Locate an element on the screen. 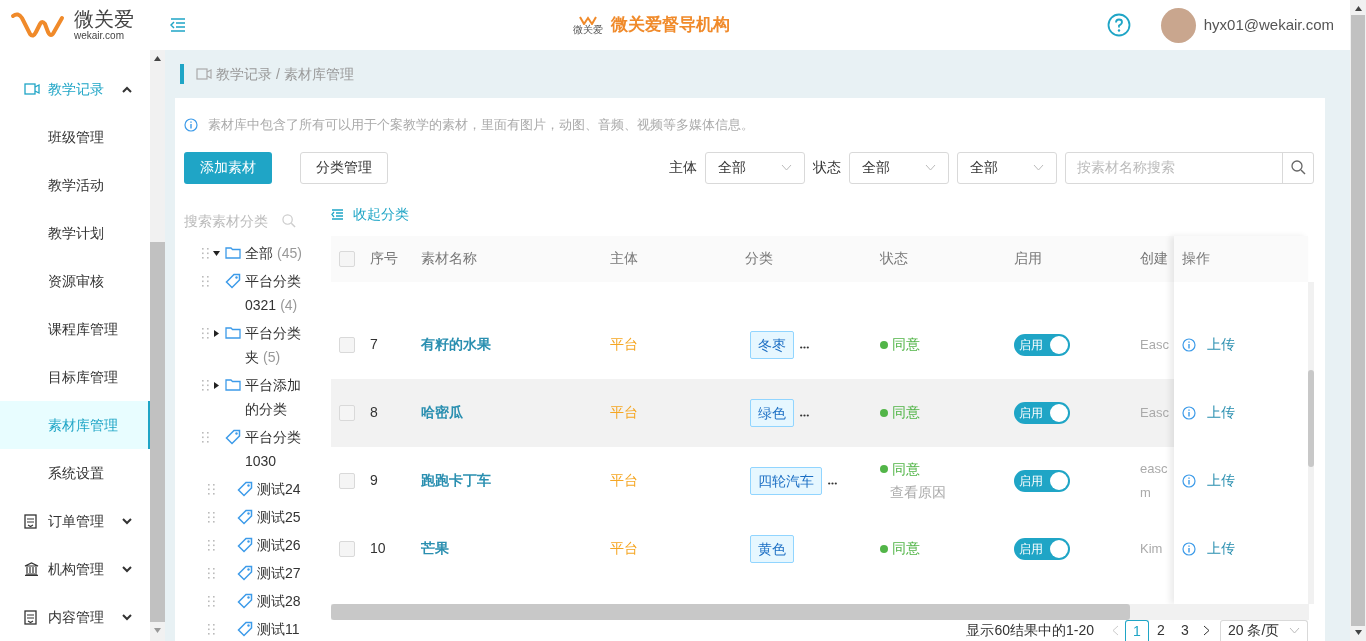 Image resolution: width=1366 pixels, height=641 pixels. org-logo-icon is located at coordinates (588, 19).